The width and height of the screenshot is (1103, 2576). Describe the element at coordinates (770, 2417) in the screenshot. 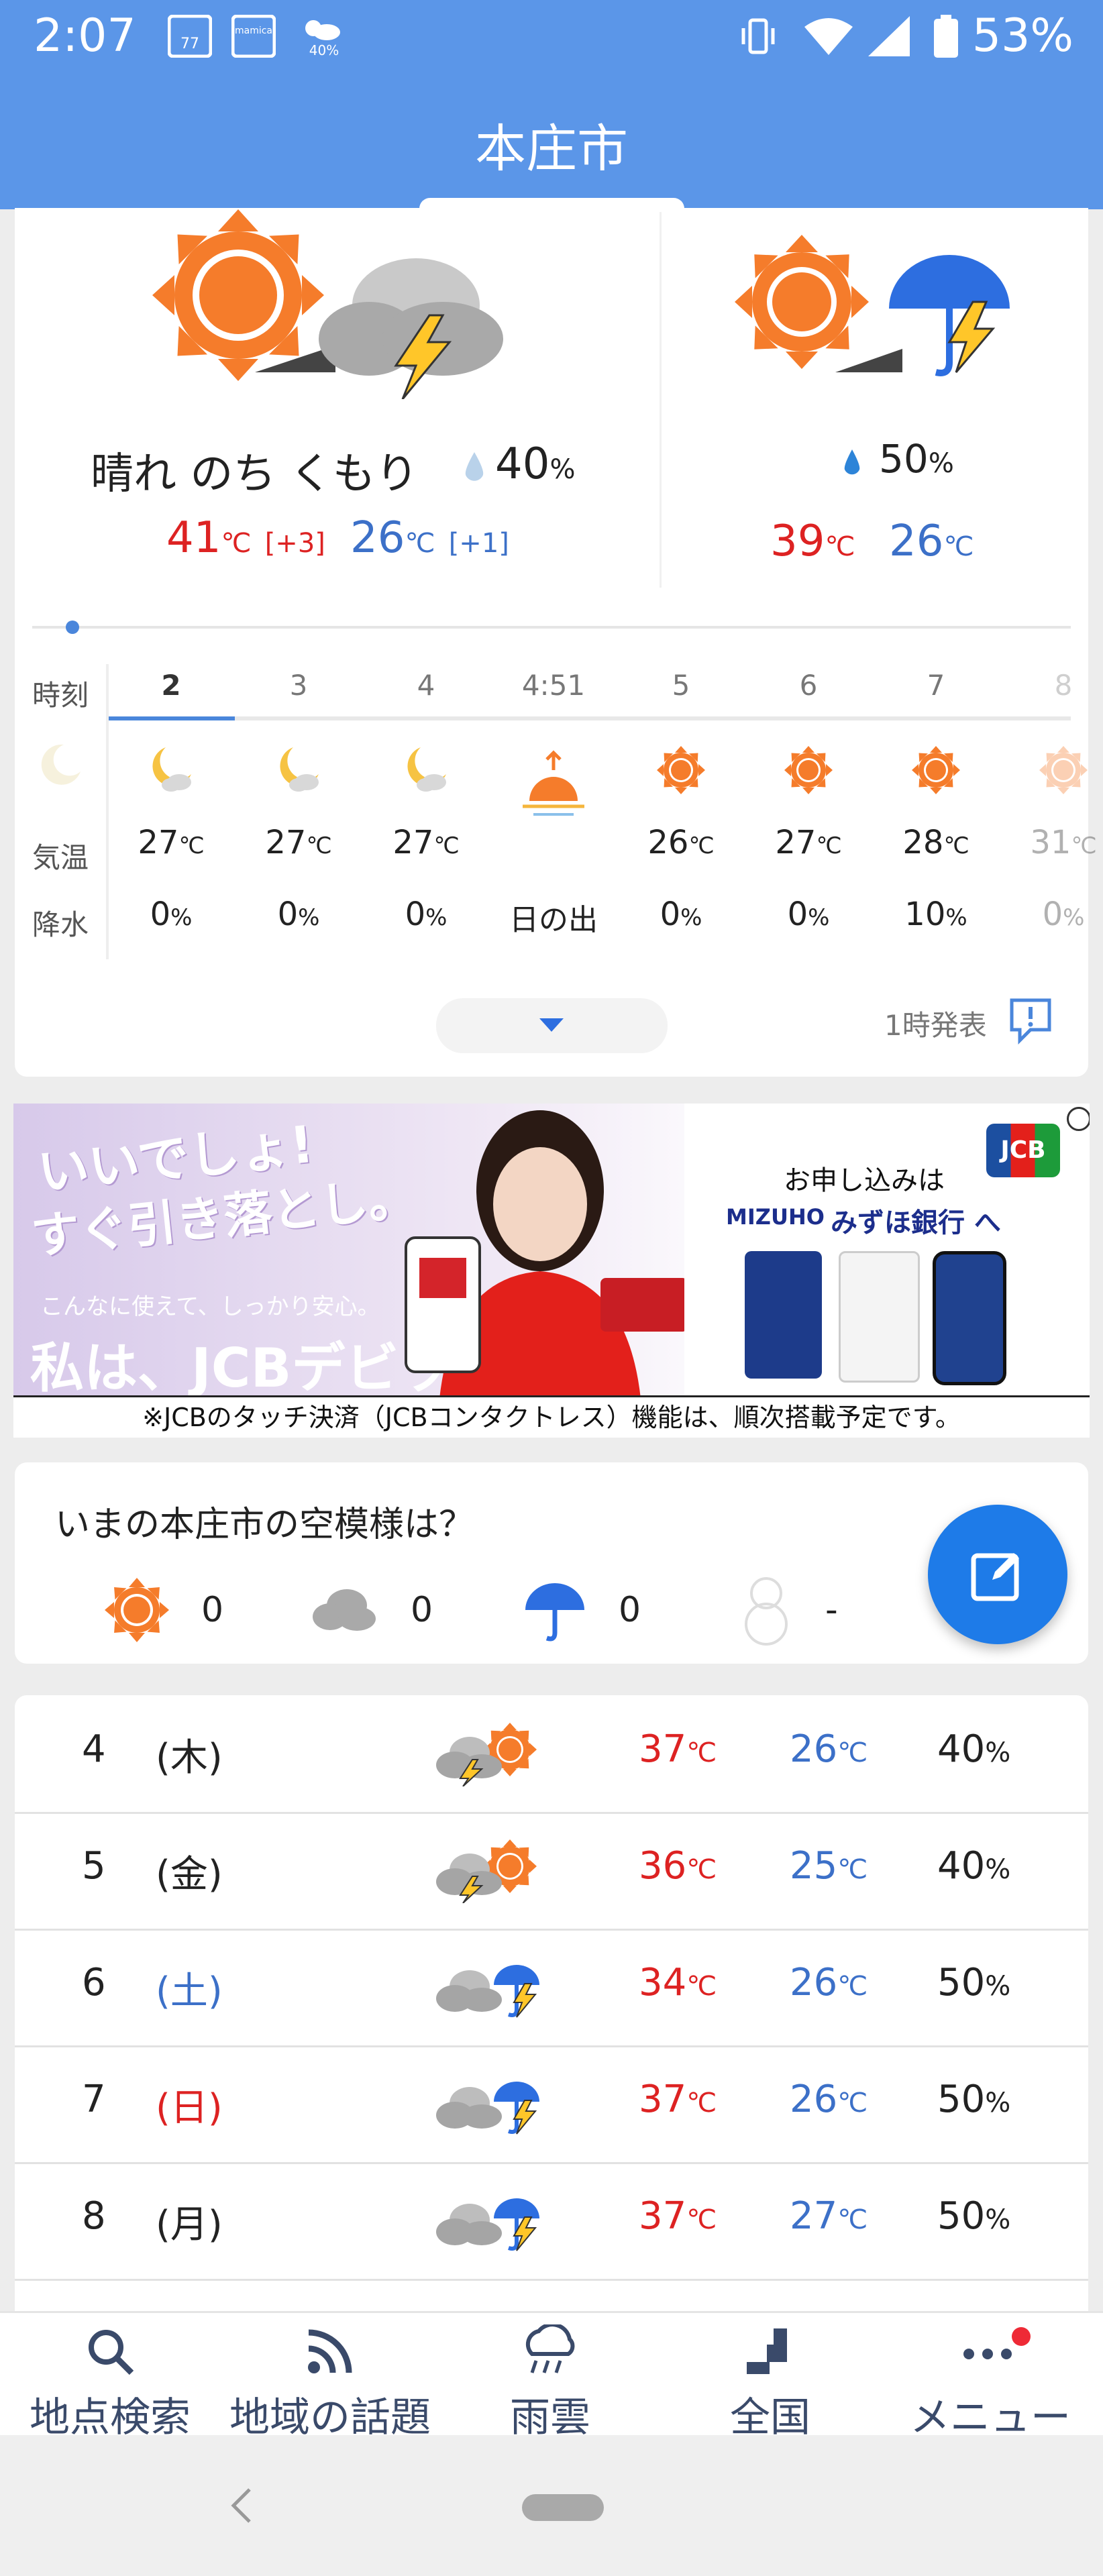

I see `nav-label: 全国` at that location.